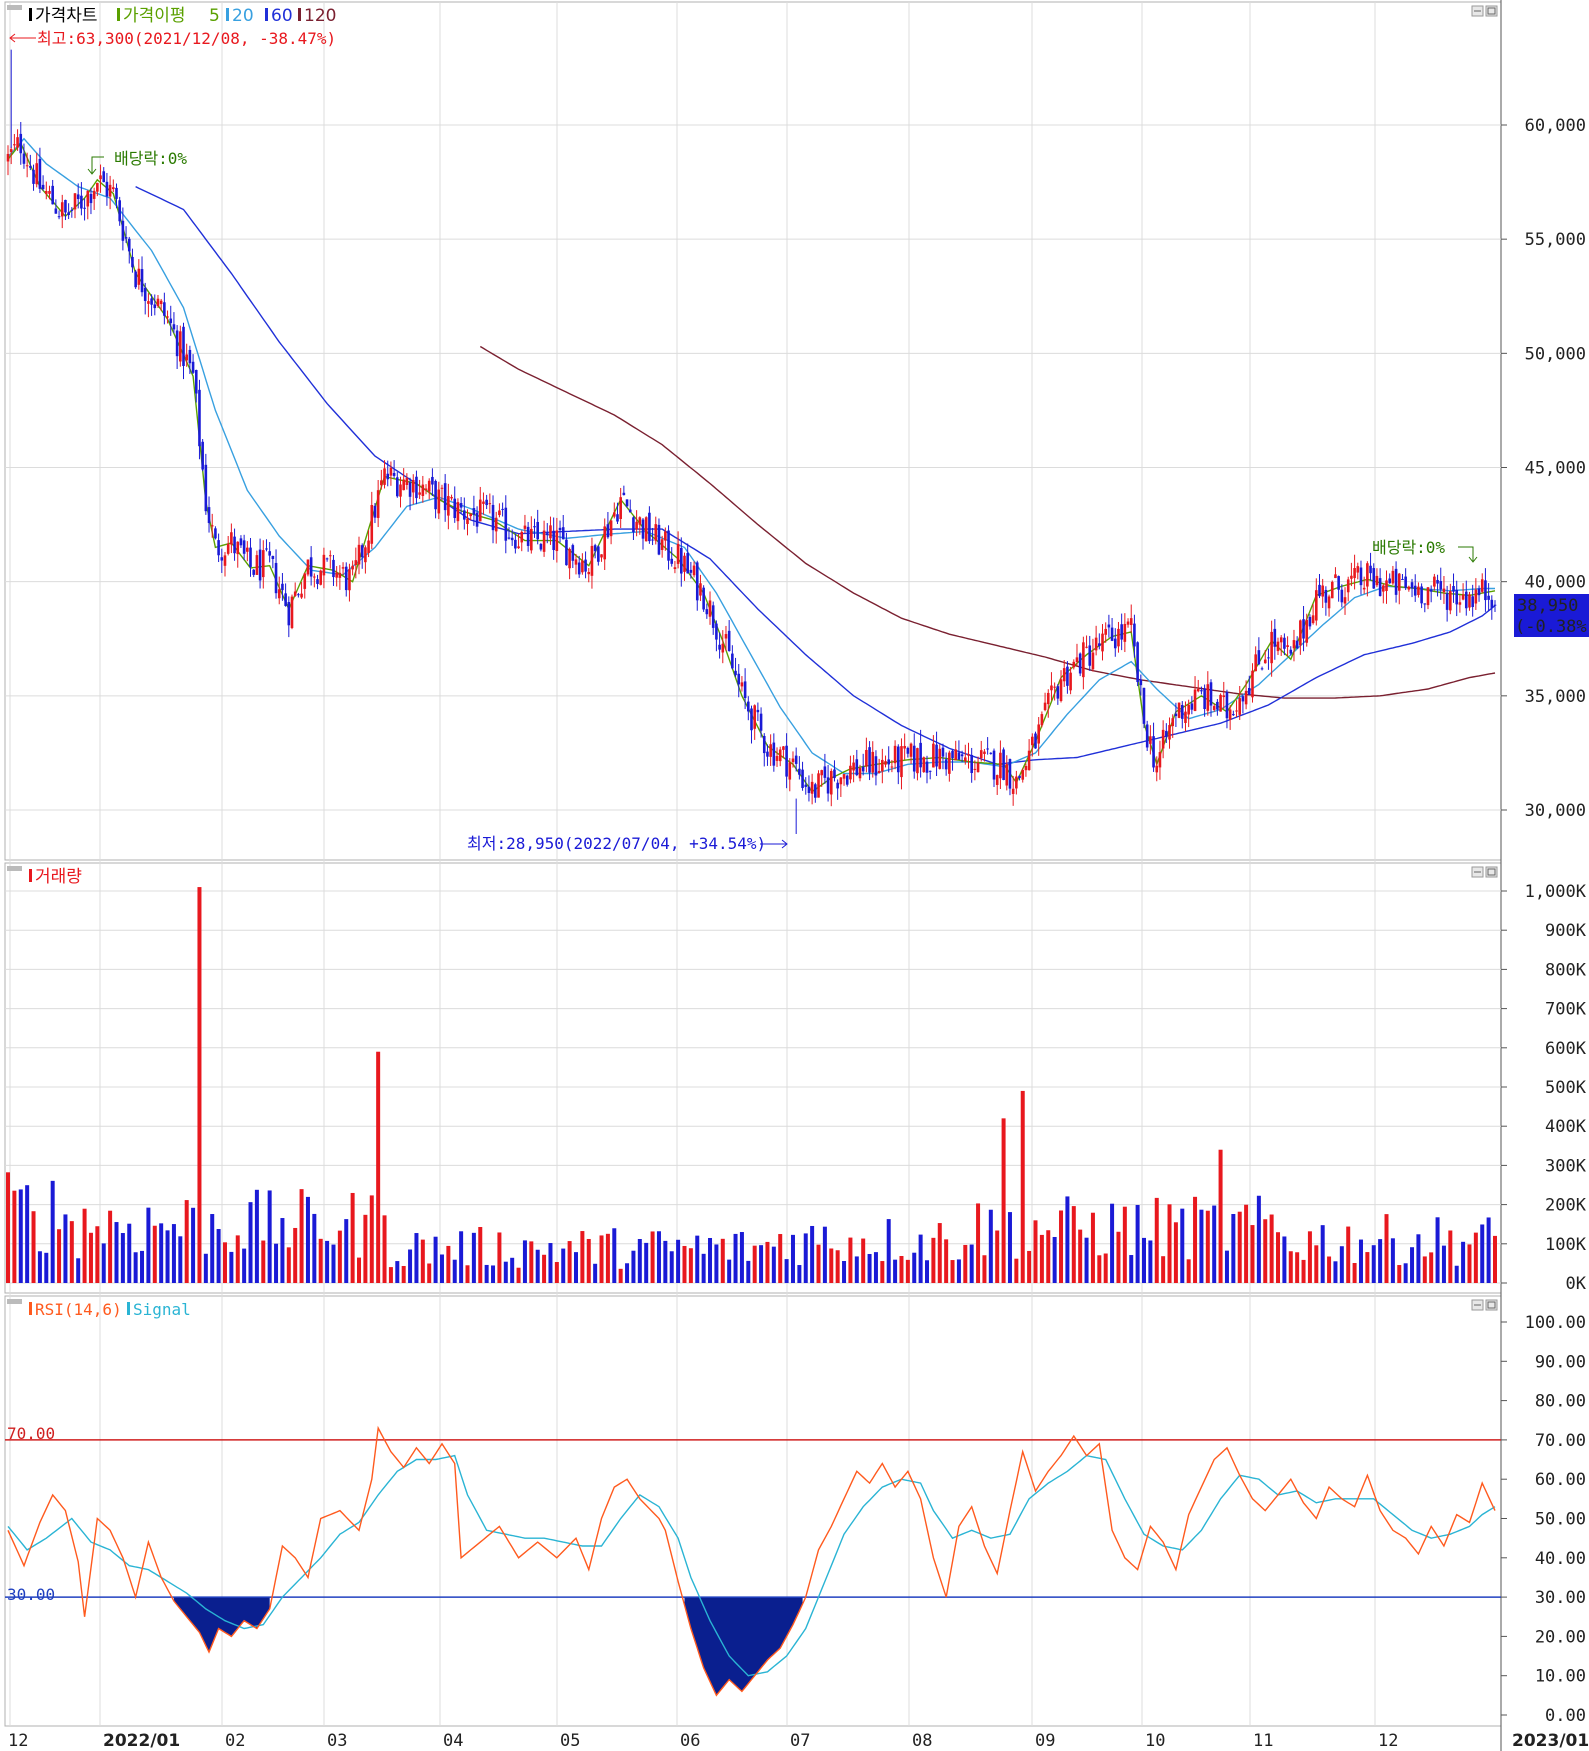  What do you see at coordinates (266, 14) in the screenshot?
I see `legend-swatch-ma60` at bounding box center [266, 14].